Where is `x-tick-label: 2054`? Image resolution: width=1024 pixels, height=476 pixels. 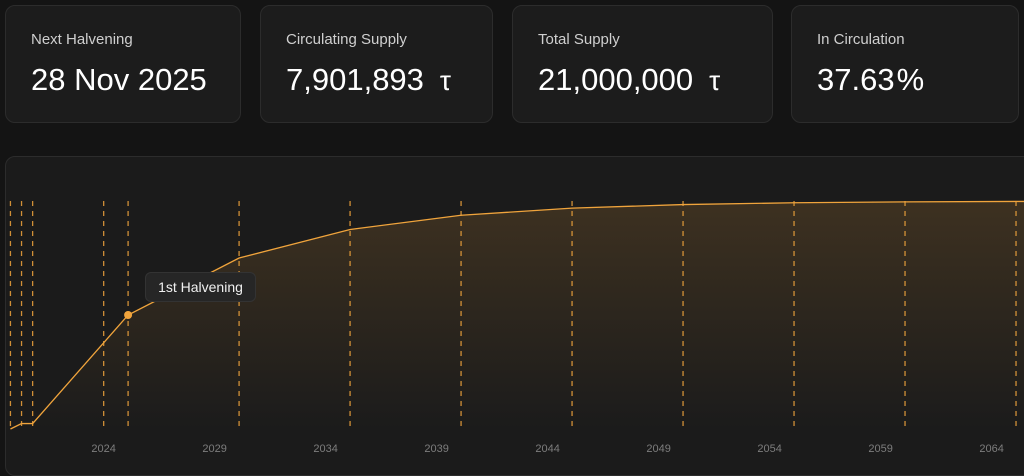
x-tick-label: 2054 is located at coordinates (769, 449).